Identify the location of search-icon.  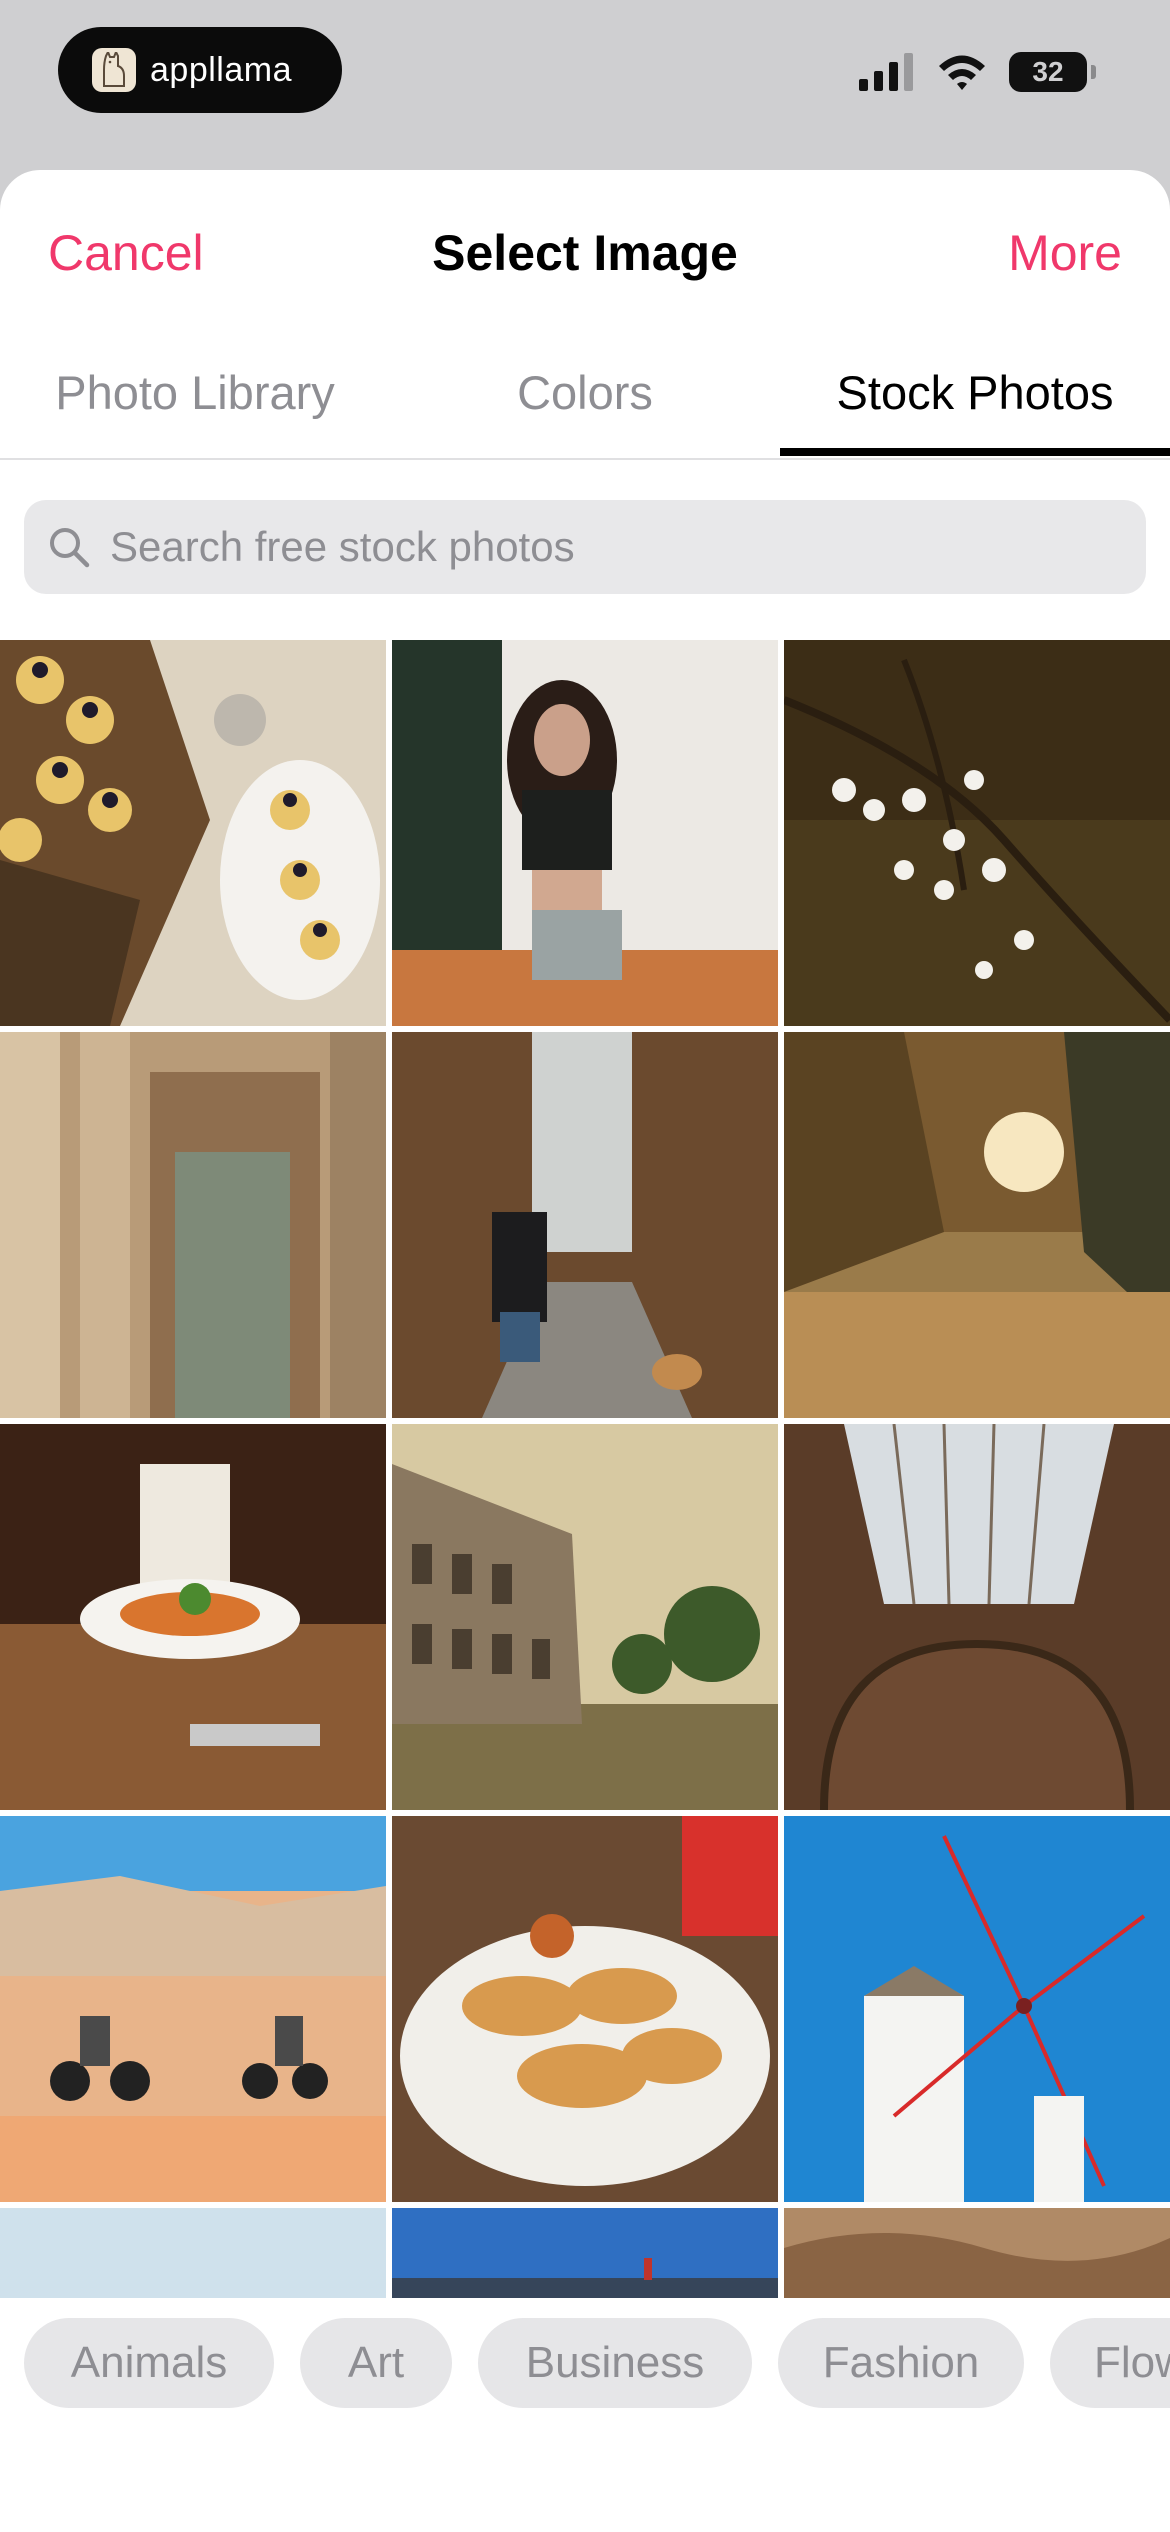
(70, 548).